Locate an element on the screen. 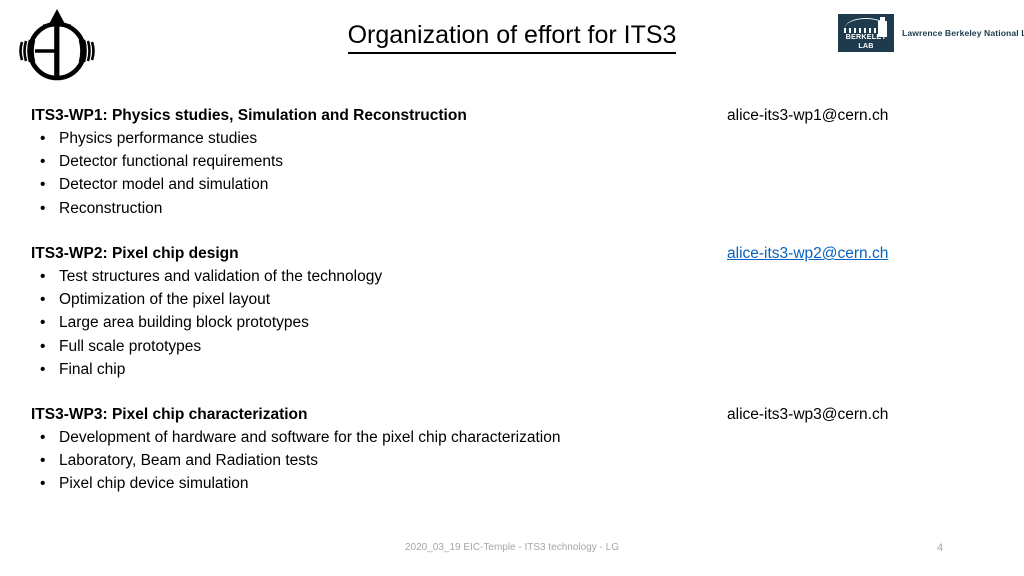  list-item: • Laboratory, Beam and Radiation tests is located at coordinates (511, 460).